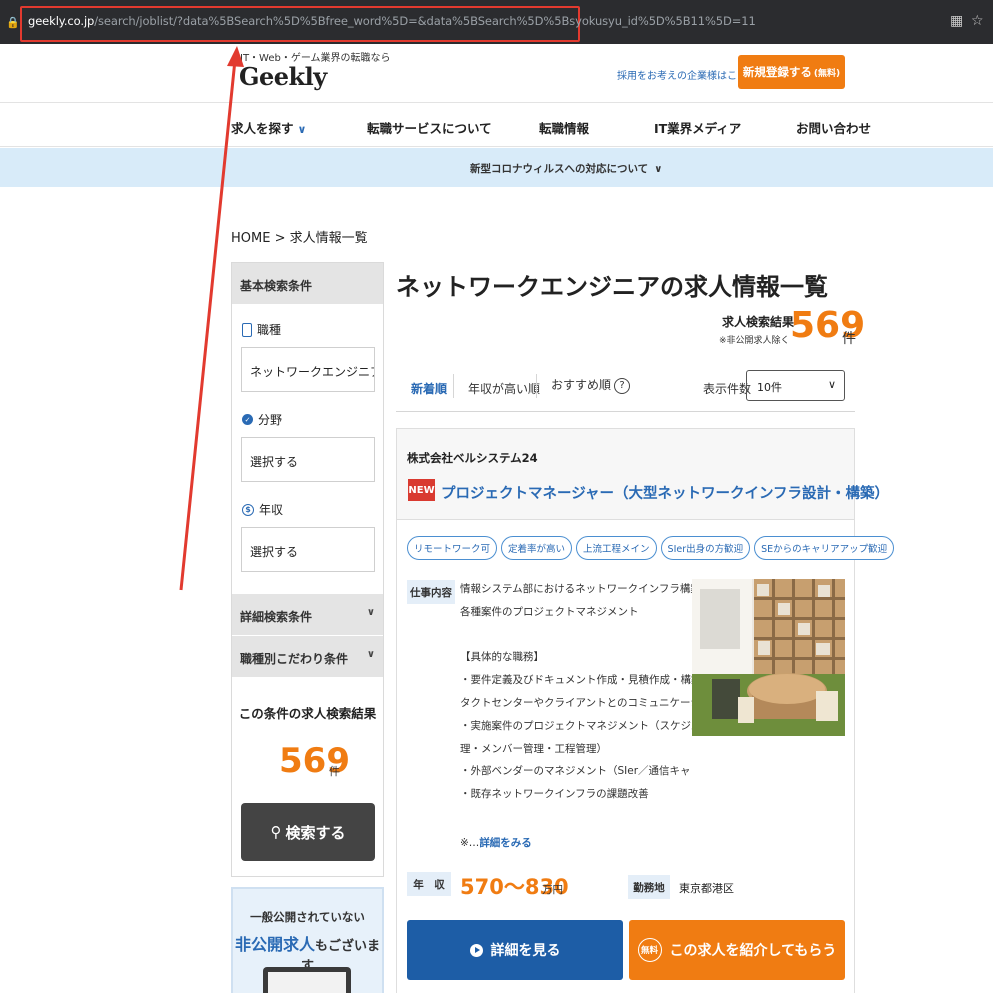 This screenshot has height=993, width=993. Describe the element at coordinates (274, 944) in the screenshot. I see `nonpublic-highlight: 非公開求人` at that location.